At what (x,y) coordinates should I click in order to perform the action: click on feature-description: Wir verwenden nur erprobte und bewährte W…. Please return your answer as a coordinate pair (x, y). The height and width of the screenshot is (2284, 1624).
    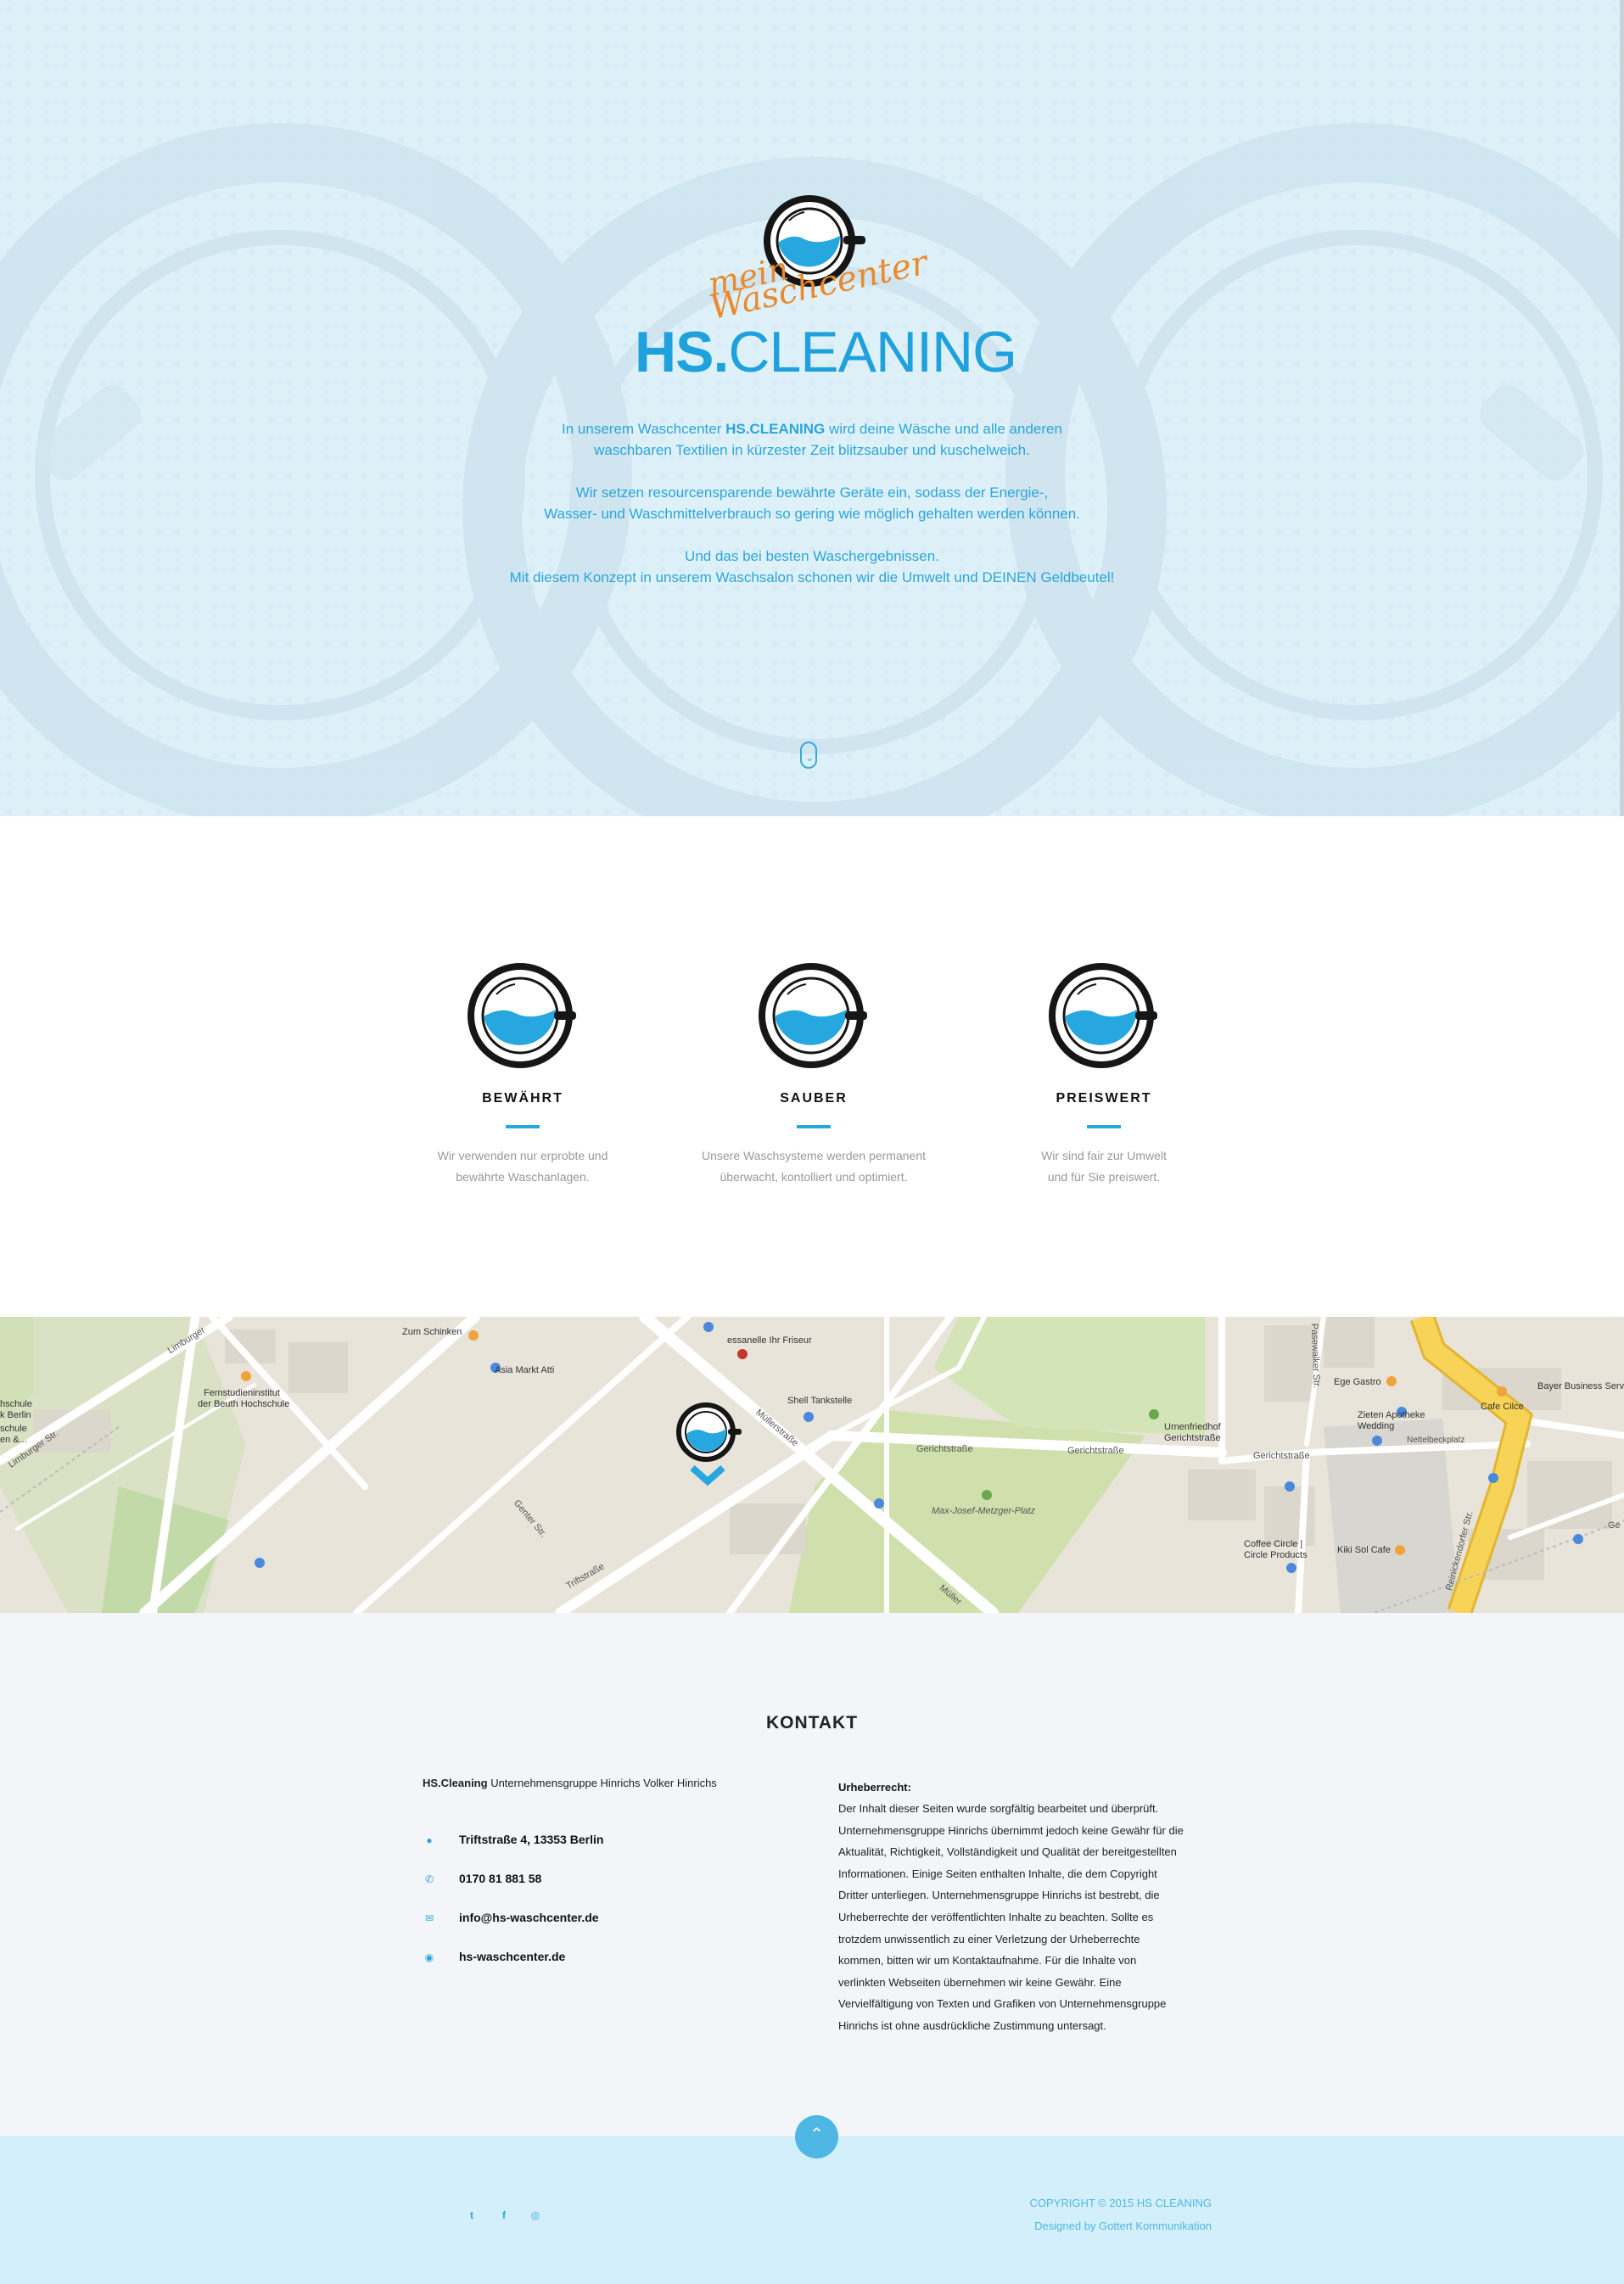
    Looking at the image, I should click on (522, 1166).